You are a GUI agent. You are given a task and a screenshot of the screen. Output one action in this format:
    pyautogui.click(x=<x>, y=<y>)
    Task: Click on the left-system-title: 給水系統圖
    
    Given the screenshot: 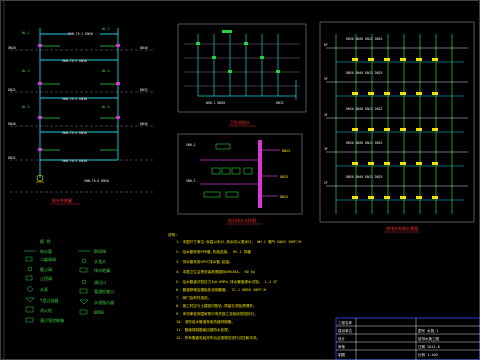 What is the action you would take?
    pyautogui.click(x=62, y=200)
    